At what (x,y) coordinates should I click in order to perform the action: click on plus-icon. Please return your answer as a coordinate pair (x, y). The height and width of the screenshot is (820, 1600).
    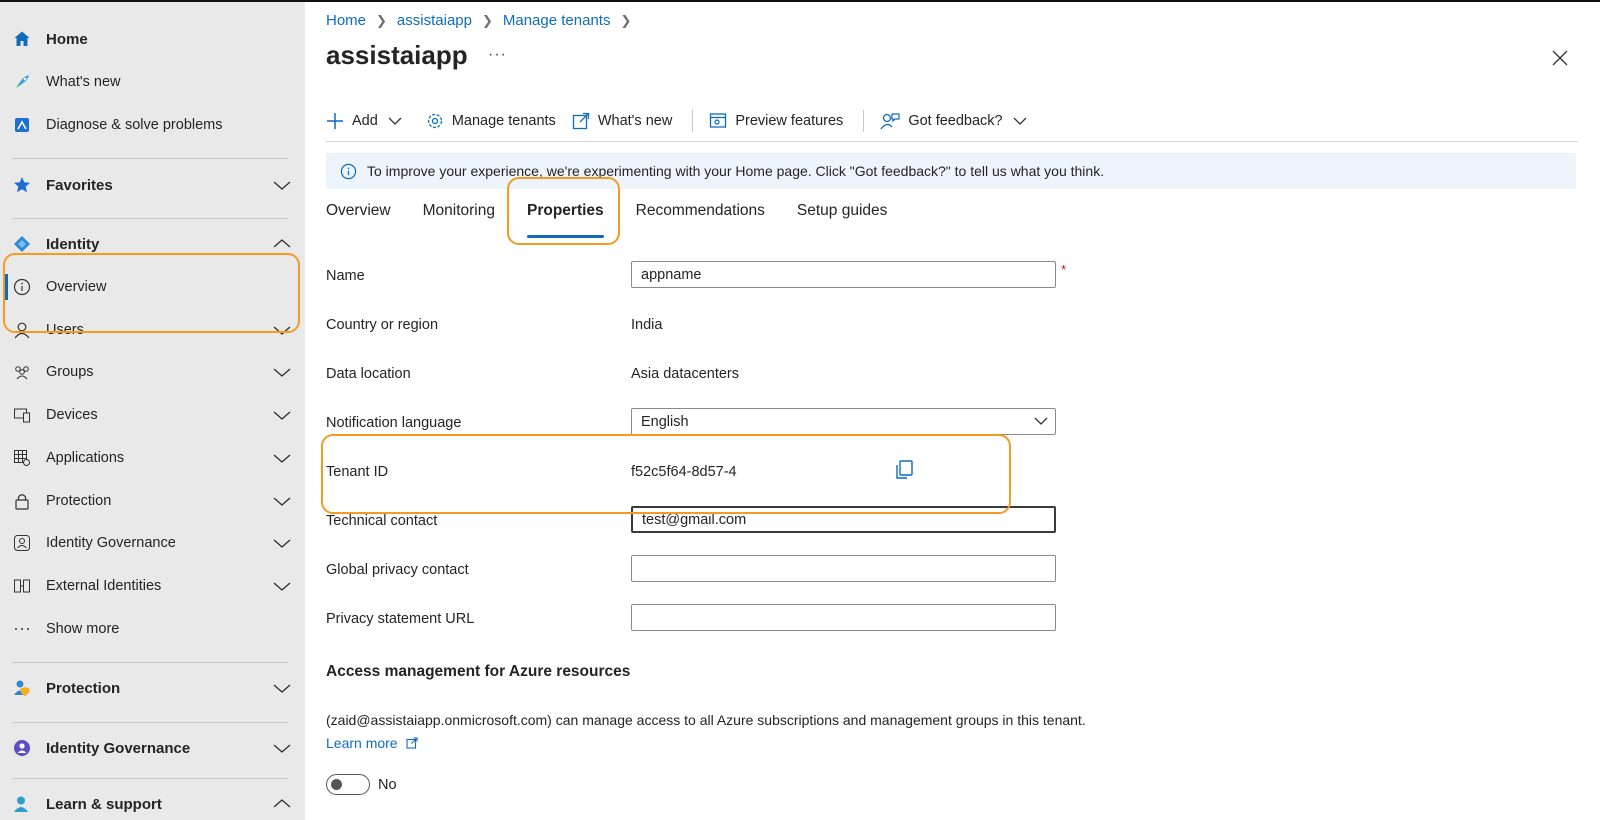
    Looking at the image, I should click on (335, 121).